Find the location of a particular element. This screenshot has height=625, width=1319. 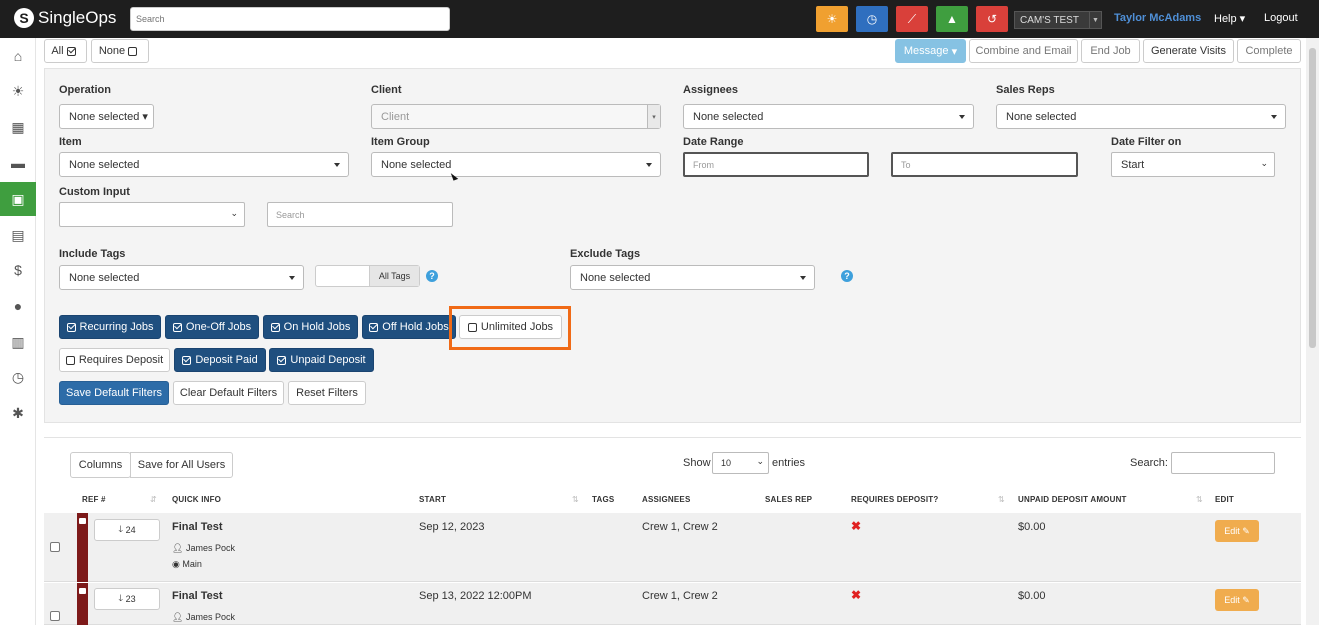

on-hold-jobs-toggle: On Hold Jobs is located at coordinates (310, 327).